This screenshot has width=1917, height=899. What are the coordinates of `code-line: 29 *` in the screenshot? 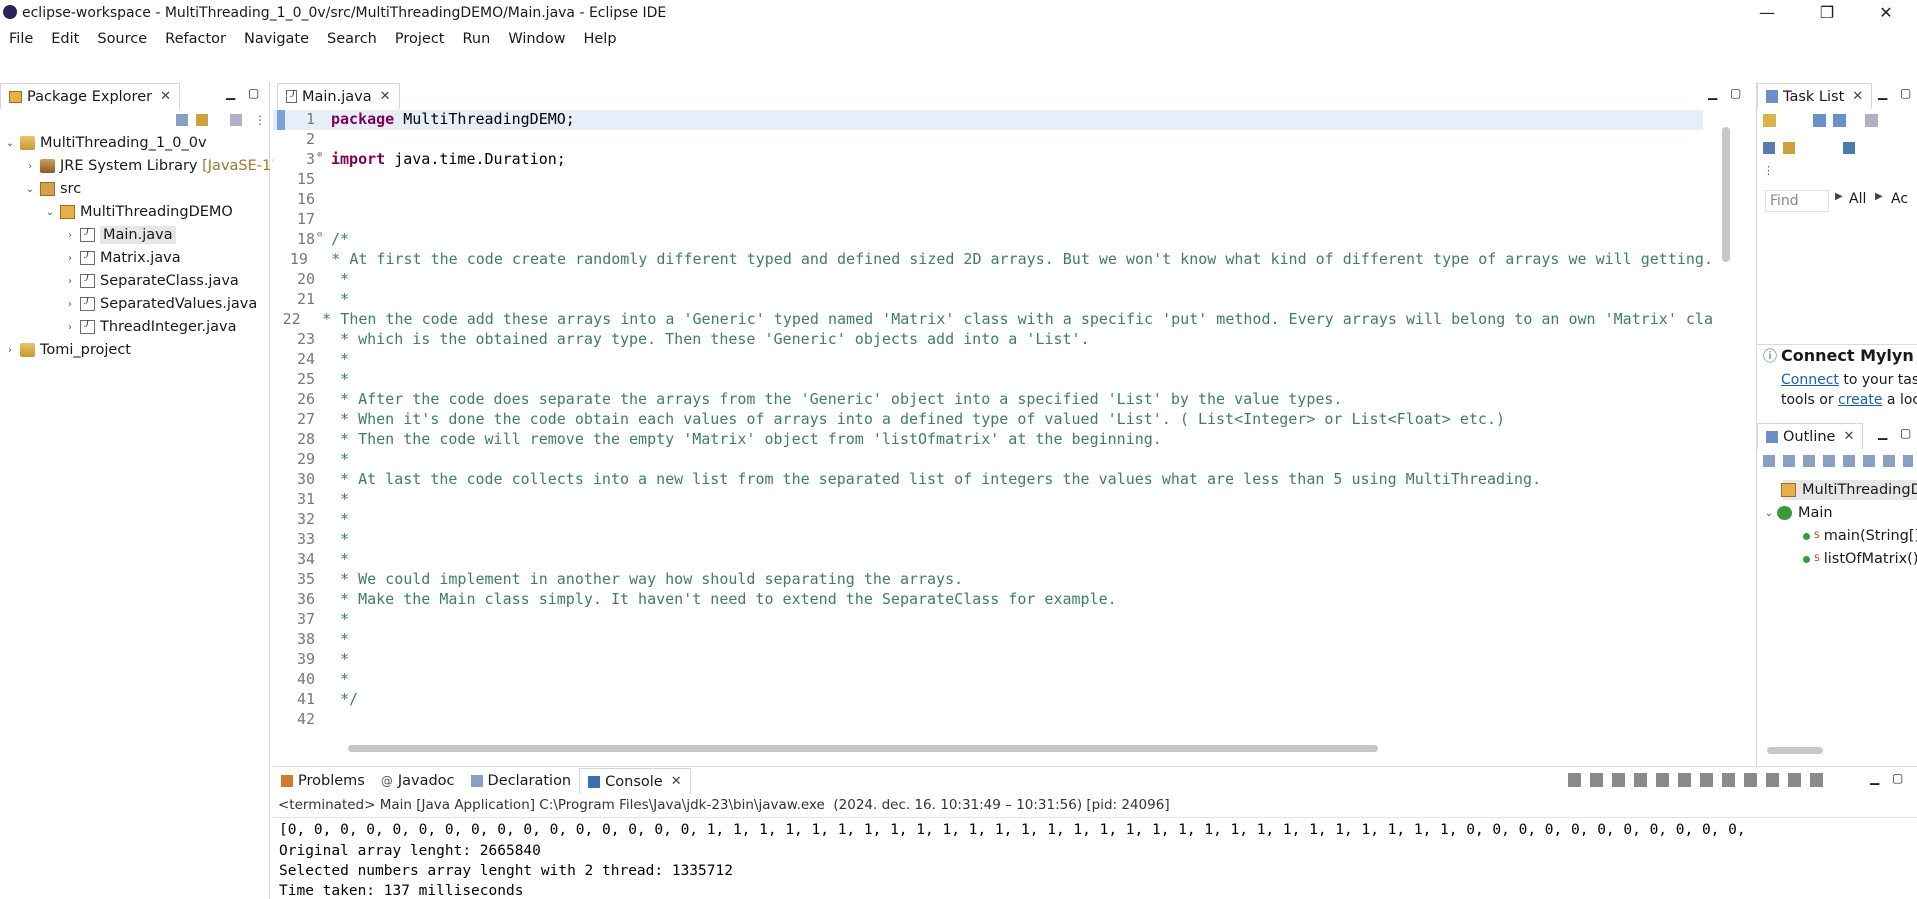 It's located at (993, 460).